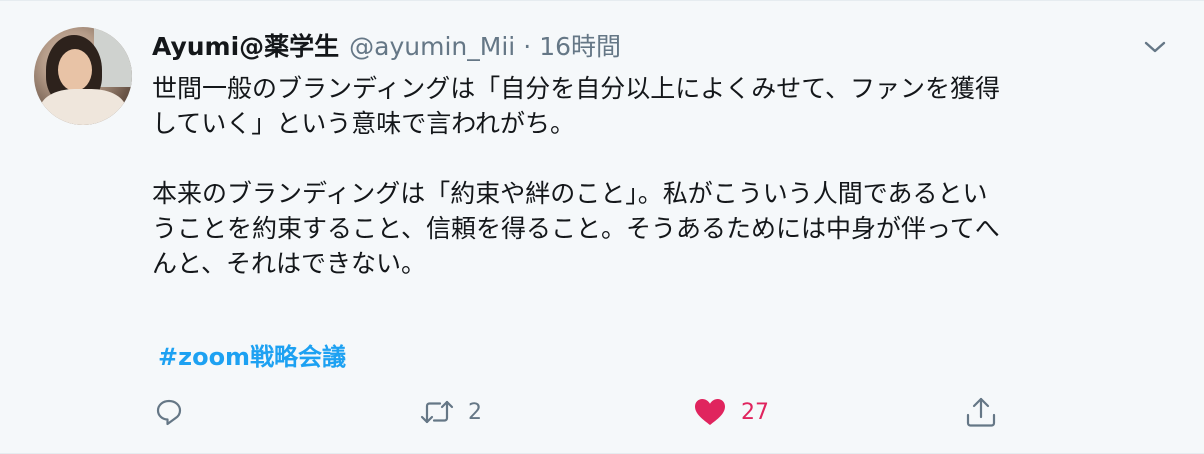  I want to click on avatar-body, so click(83, 107).